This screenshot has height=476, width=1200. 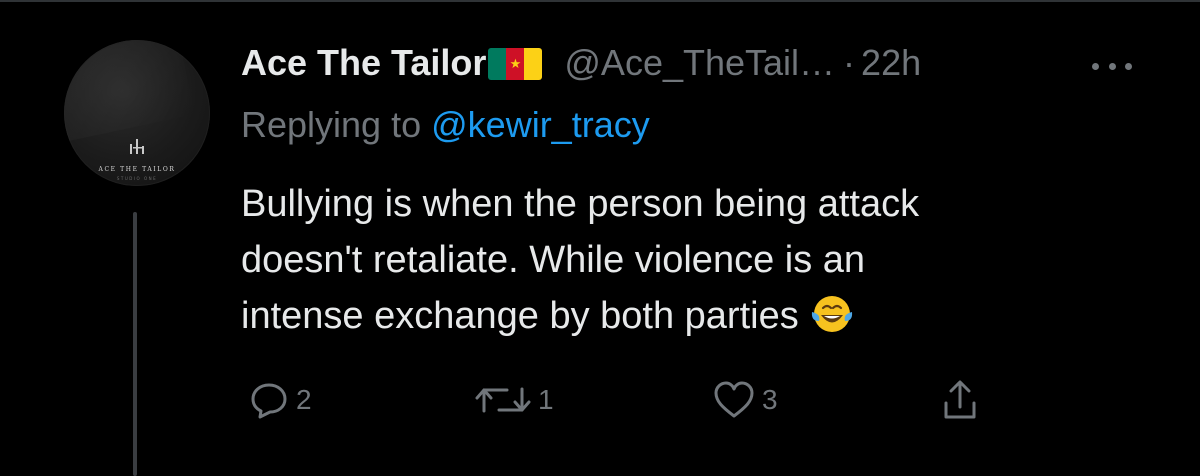 What do you see at coordinates (135, 344) in the screenshot?
I see `thread-connector-line` at bounding box center [135, 344].